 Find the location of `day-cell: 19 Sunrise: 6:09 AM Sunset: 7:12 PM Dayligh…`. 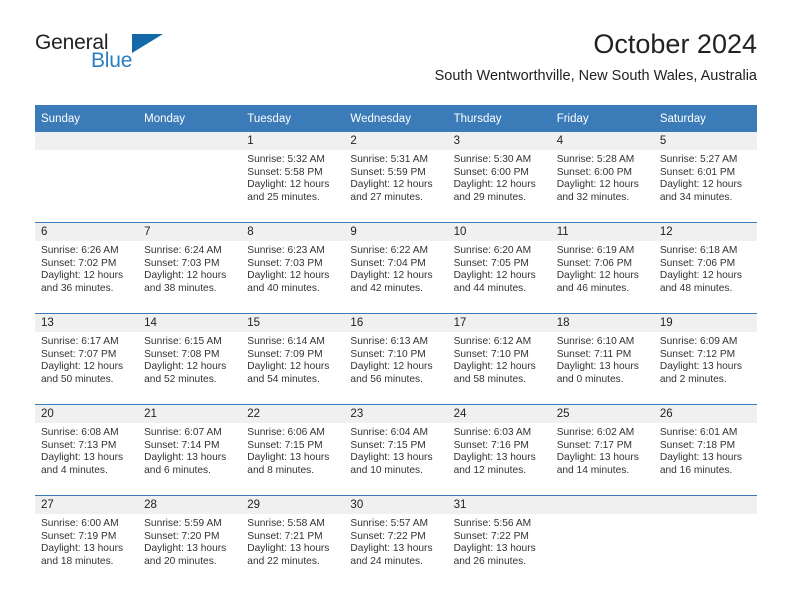

day-cell: 19 Sunrise: 6:09 AM Sunset: 7:12 PM Dayligh… is located at coordinates (705, 359).